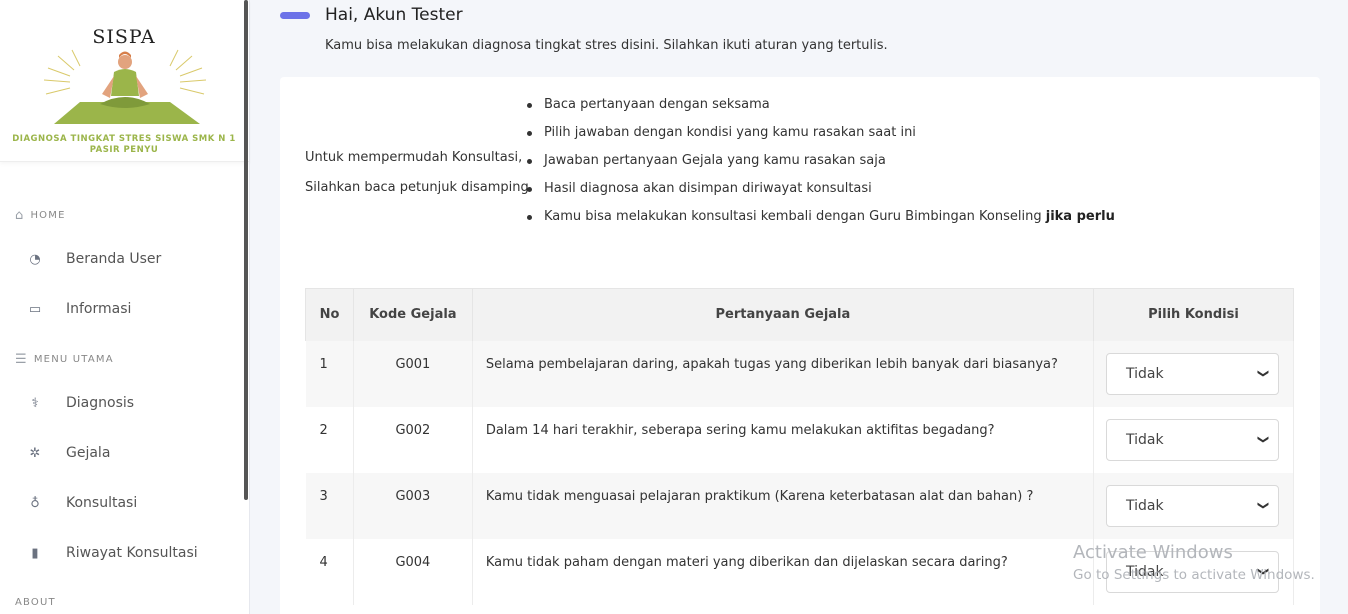  Describe the element at coordinates (412, 314) in the screenshot. I see `column-header-kode: Kode Gejala` at that location.